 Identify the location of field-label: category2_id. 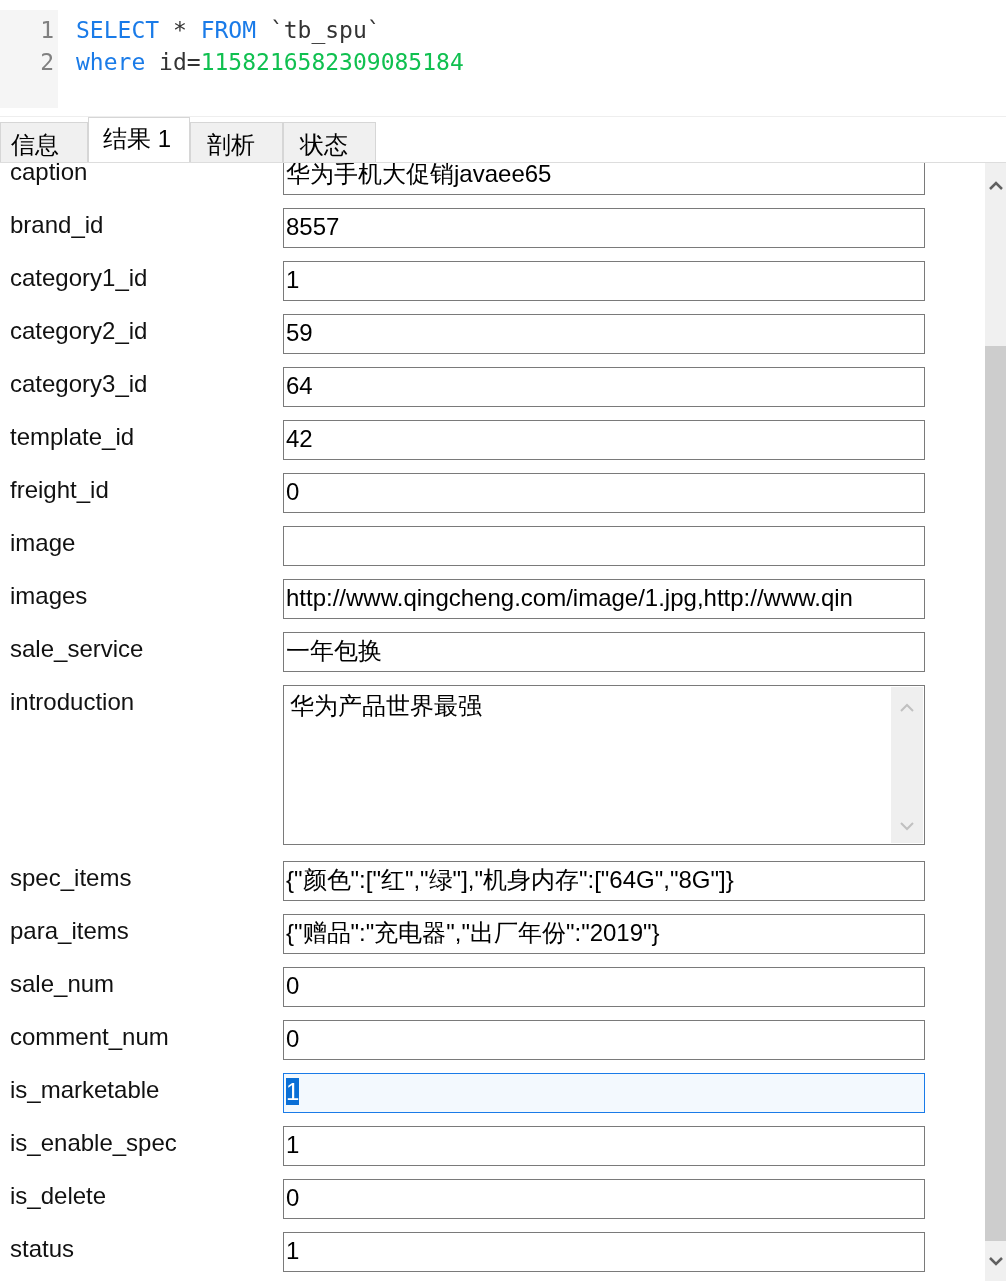
(79, 331).